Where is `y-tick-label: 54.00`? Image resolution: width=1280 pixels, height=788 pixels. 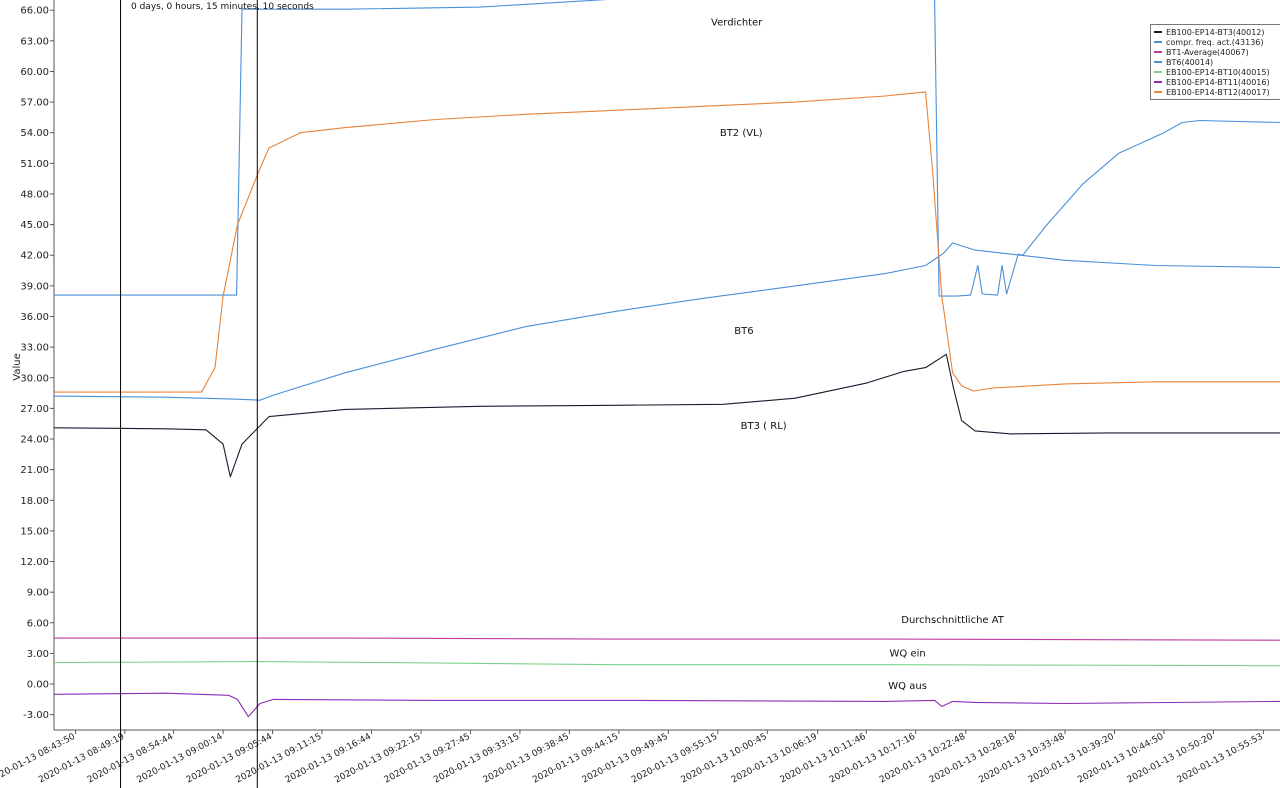 y-tick-label: 54.00 is located at coordinates (34, 133).